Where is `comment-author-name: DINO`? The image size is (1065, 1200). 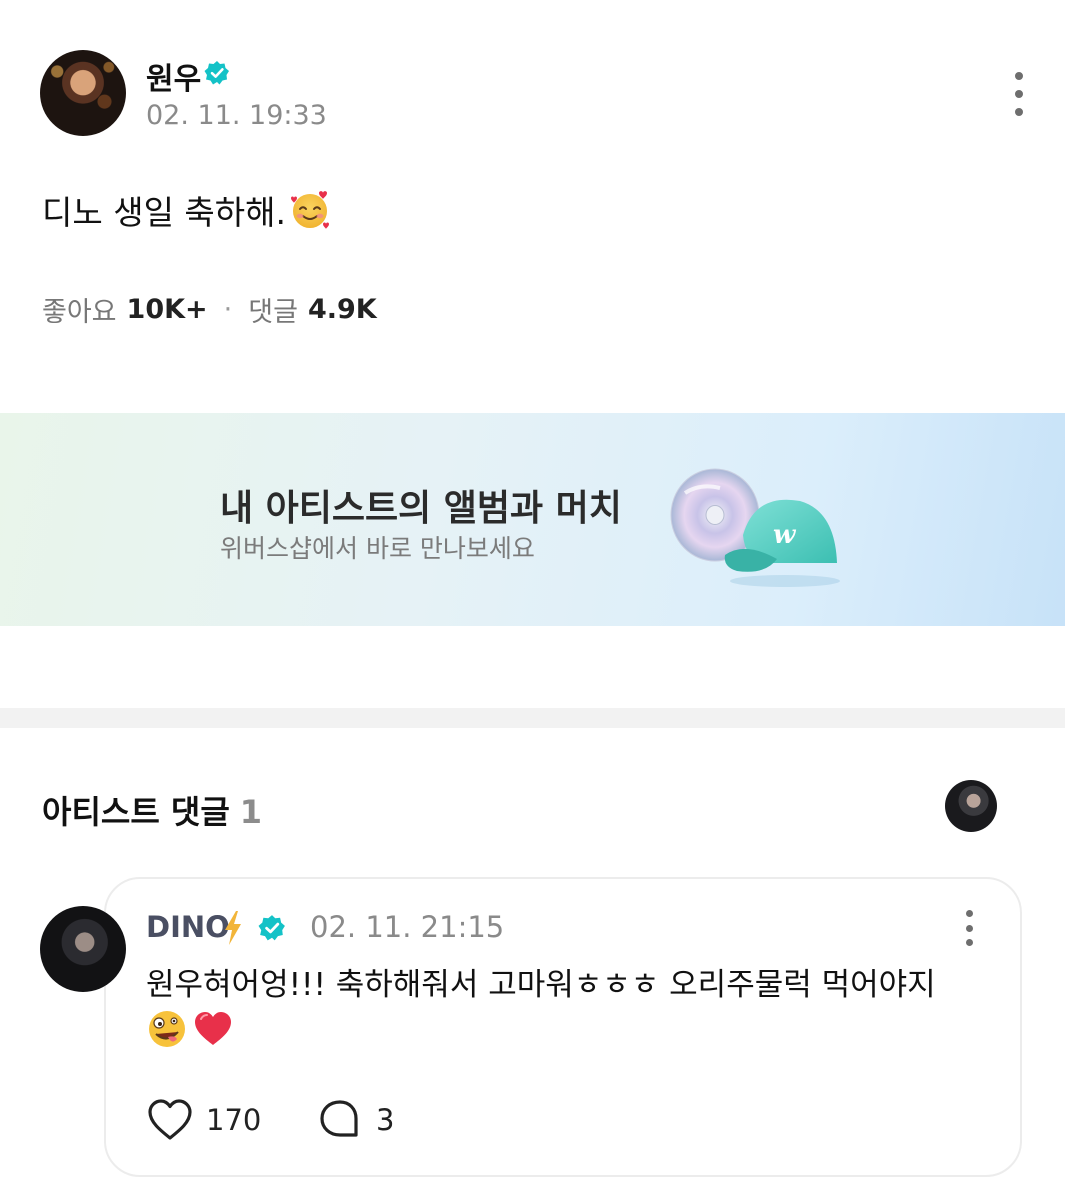
comment-author-name: DINO is located at coordinates (188, 927).